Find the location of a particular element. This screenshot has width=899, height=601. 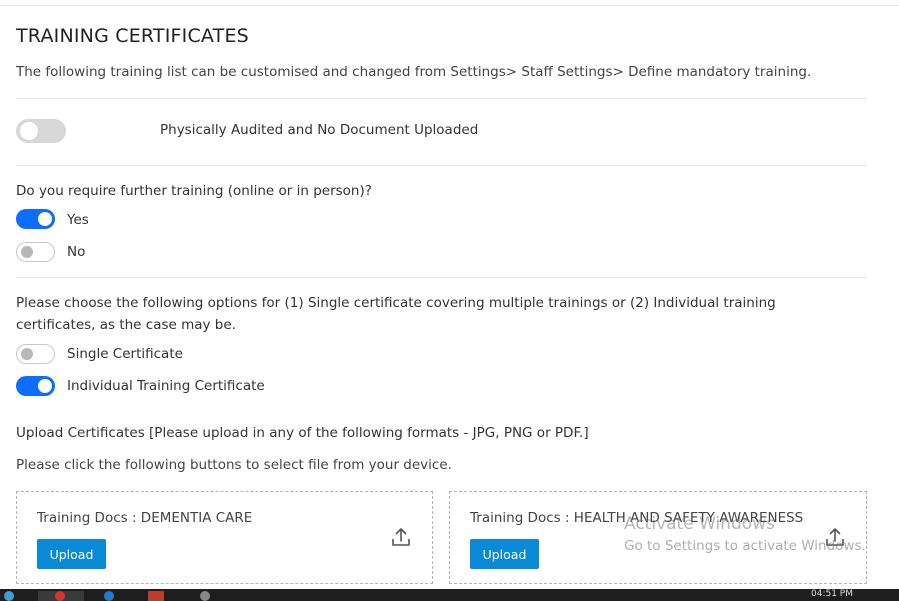

single-certificate-label: Single Certificate is located at coordinates (125, 354).